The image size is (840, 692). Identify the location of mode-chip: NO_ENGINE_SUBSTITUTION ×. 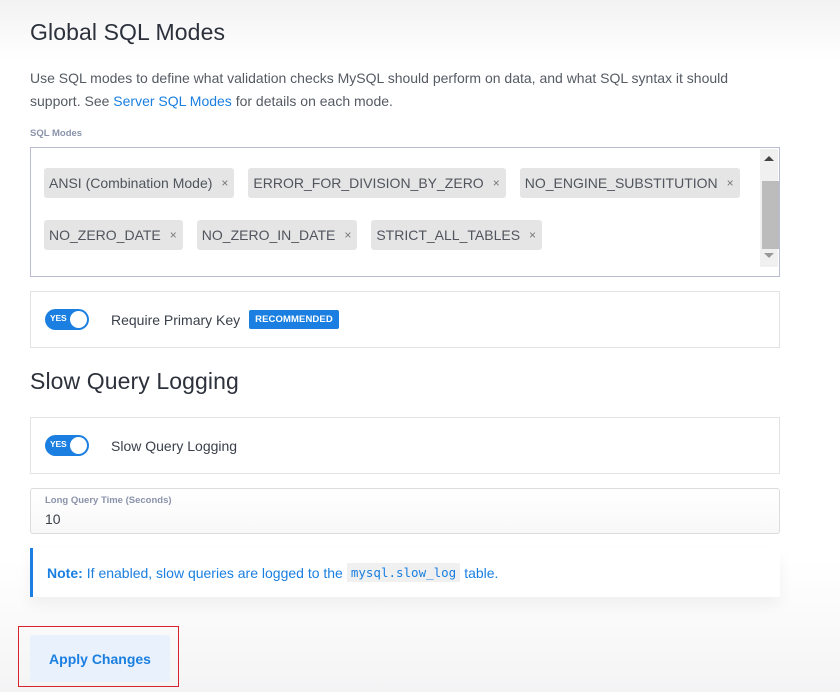
(629, 183).